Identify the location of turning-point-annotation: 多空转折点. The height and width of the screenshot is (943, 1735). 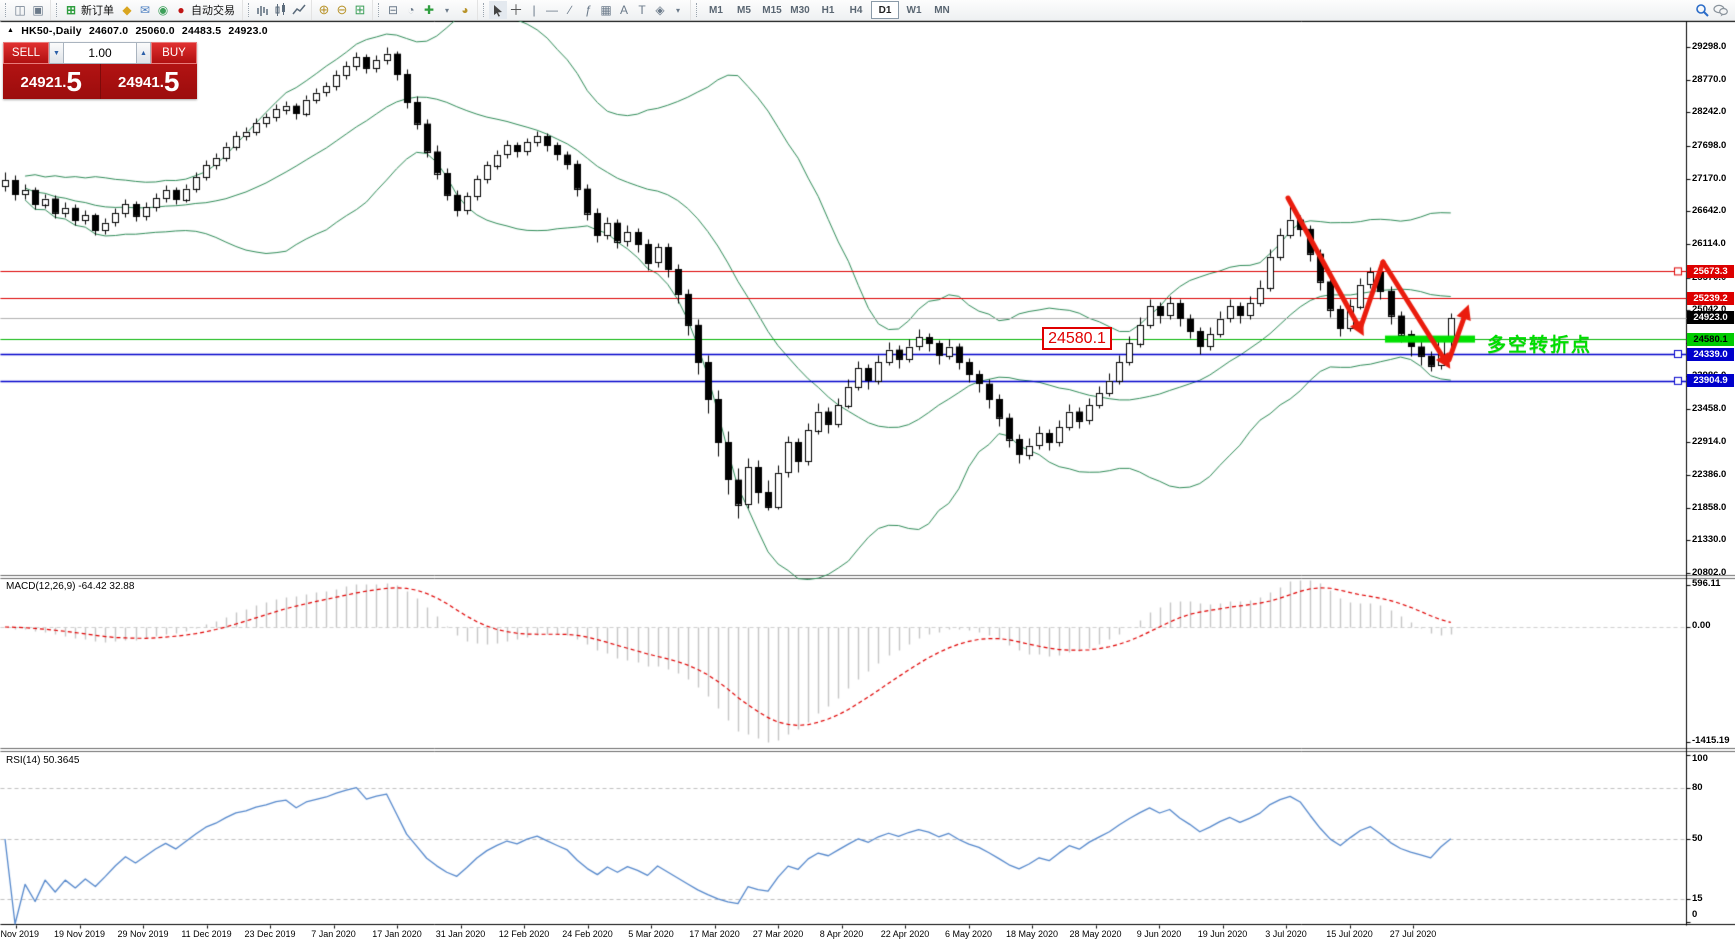
(1539, 343).